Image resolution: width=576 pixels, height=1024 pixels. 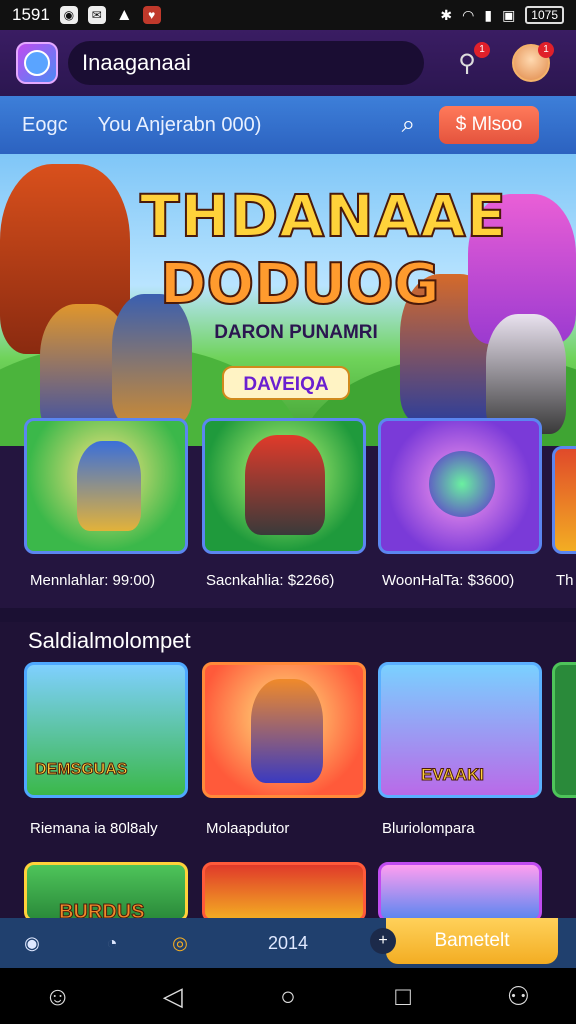 I want to click on nav-home-icon: ◉, so click(x=32, y=943).